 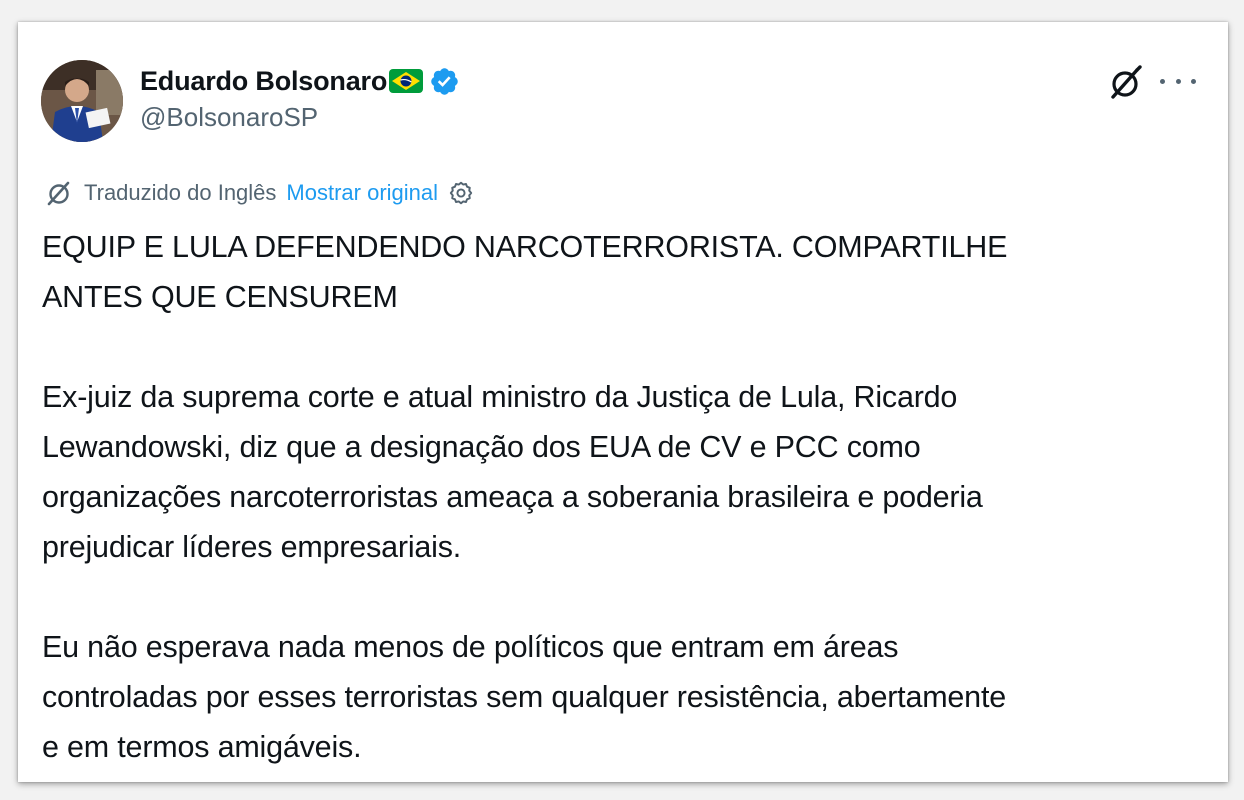 I want to click on author-name-row: Eduardo Bolsonaro, so click(x=300, y=81).